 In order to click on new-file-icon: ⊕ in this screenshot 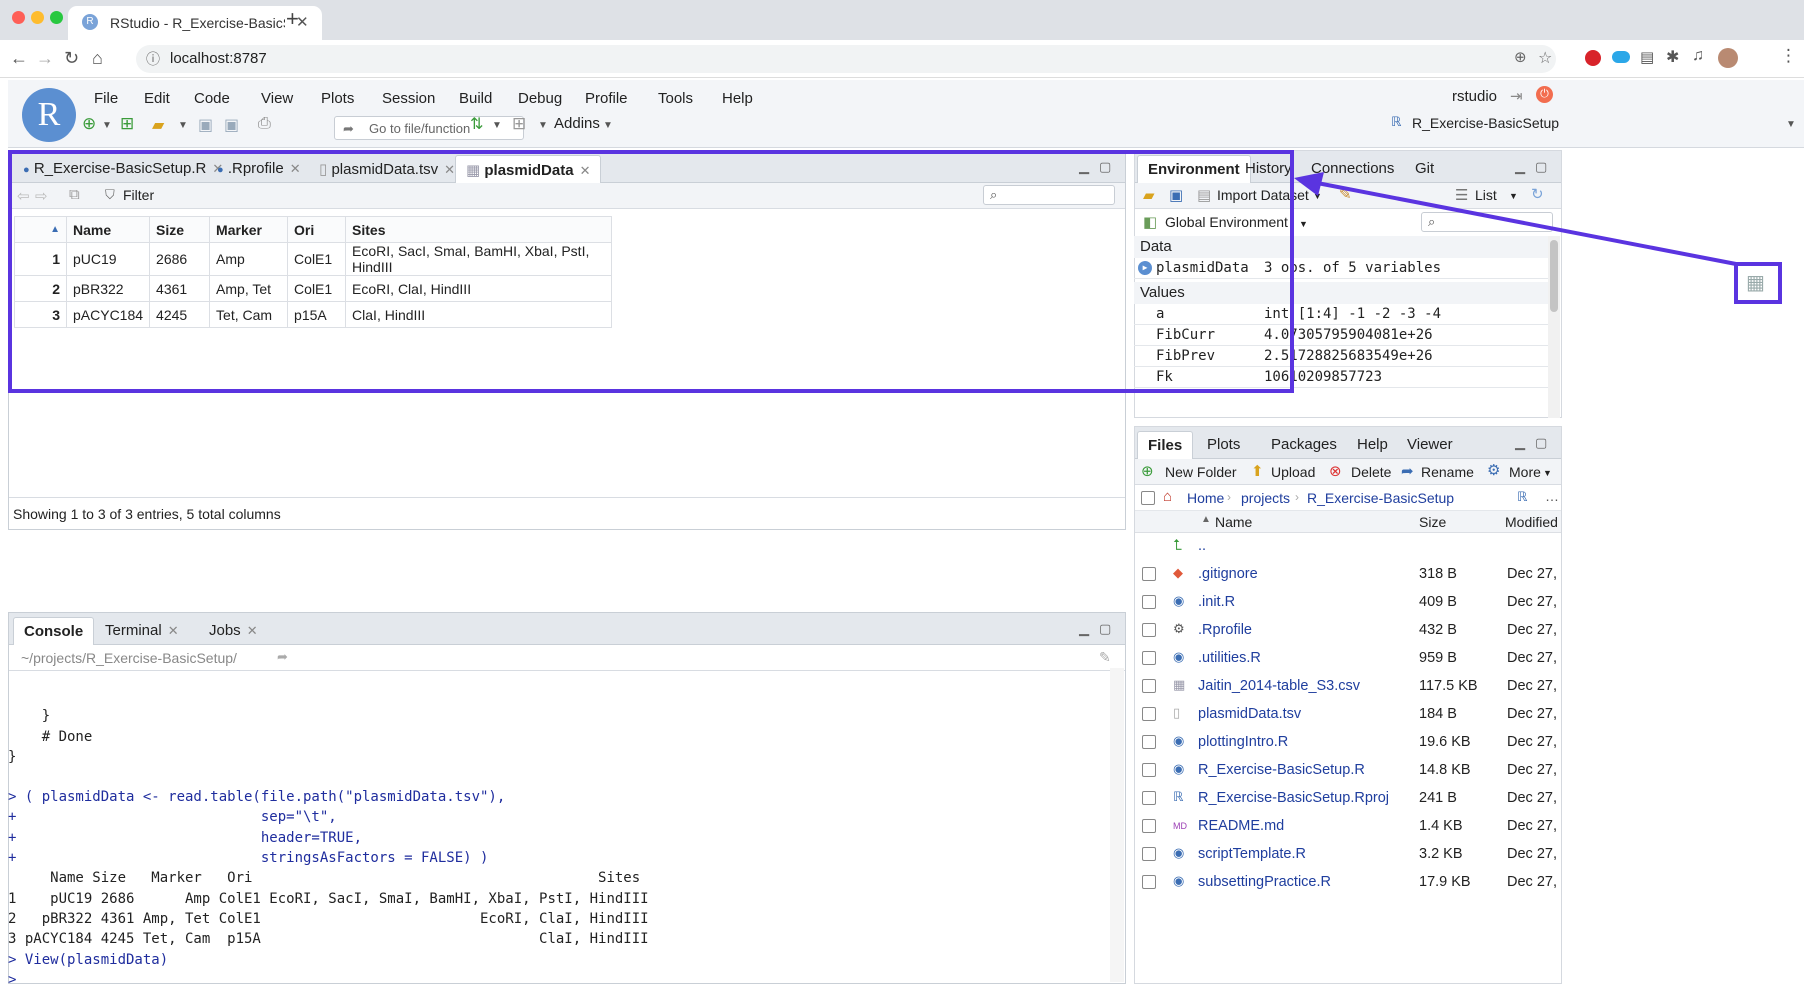, I will do `click(89, 124)`.